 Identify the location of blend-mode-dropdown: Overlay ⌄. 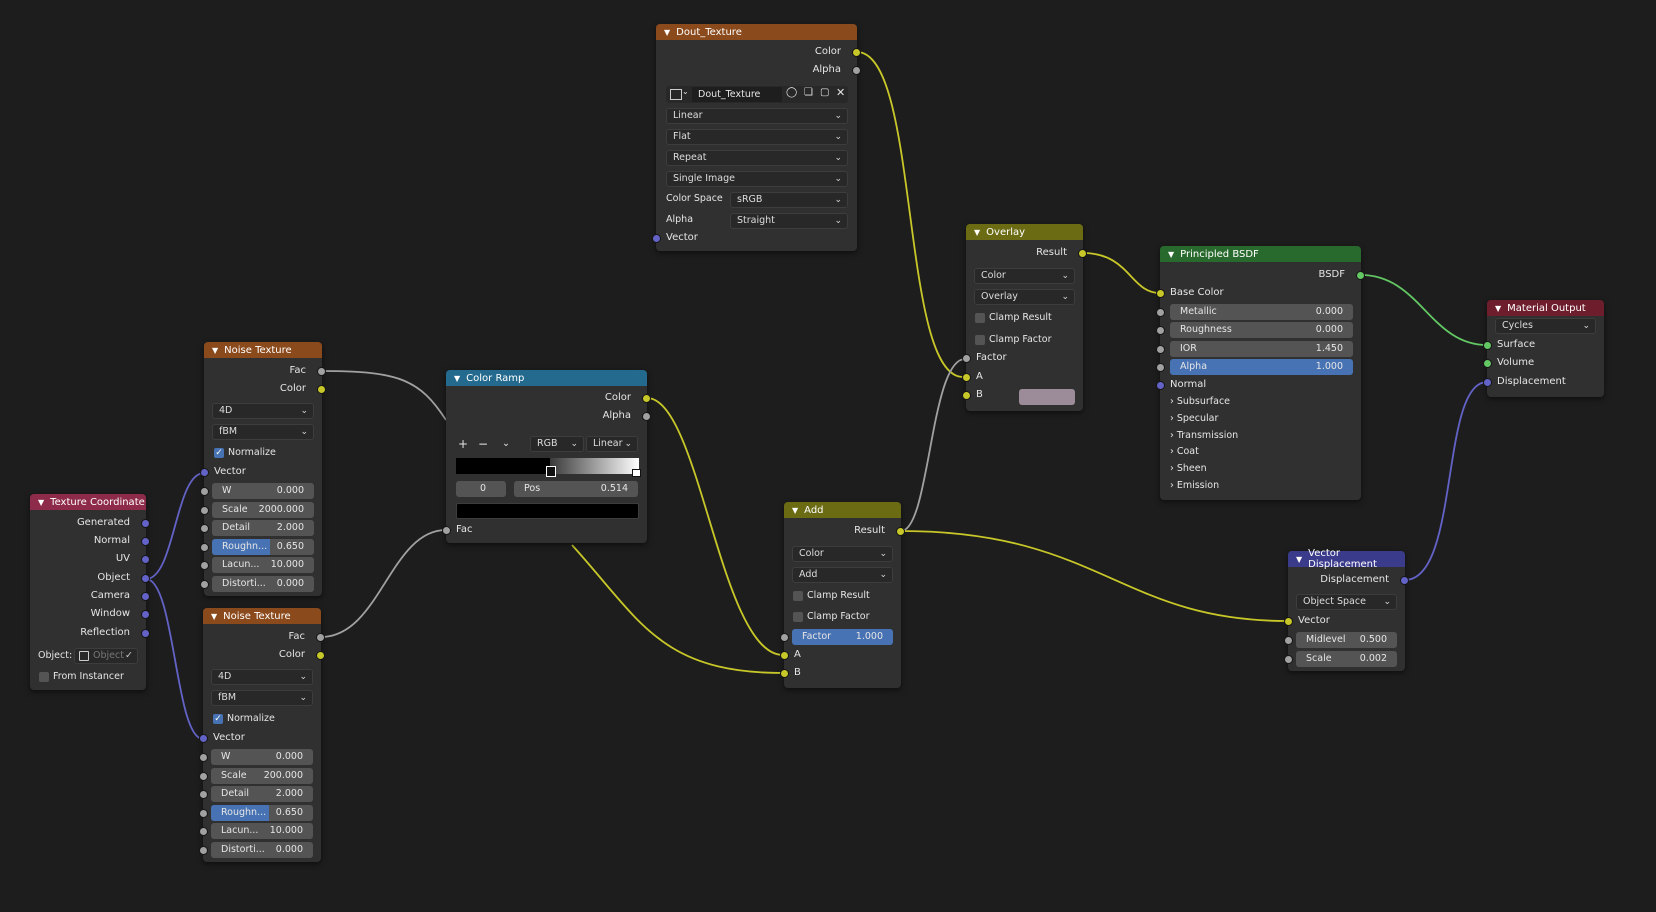
(1024, 297).